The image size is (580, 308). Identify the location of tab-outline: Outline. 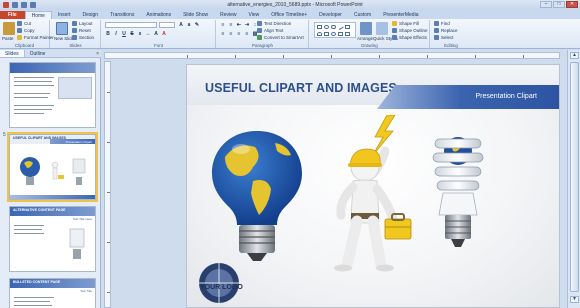
(38, 53).